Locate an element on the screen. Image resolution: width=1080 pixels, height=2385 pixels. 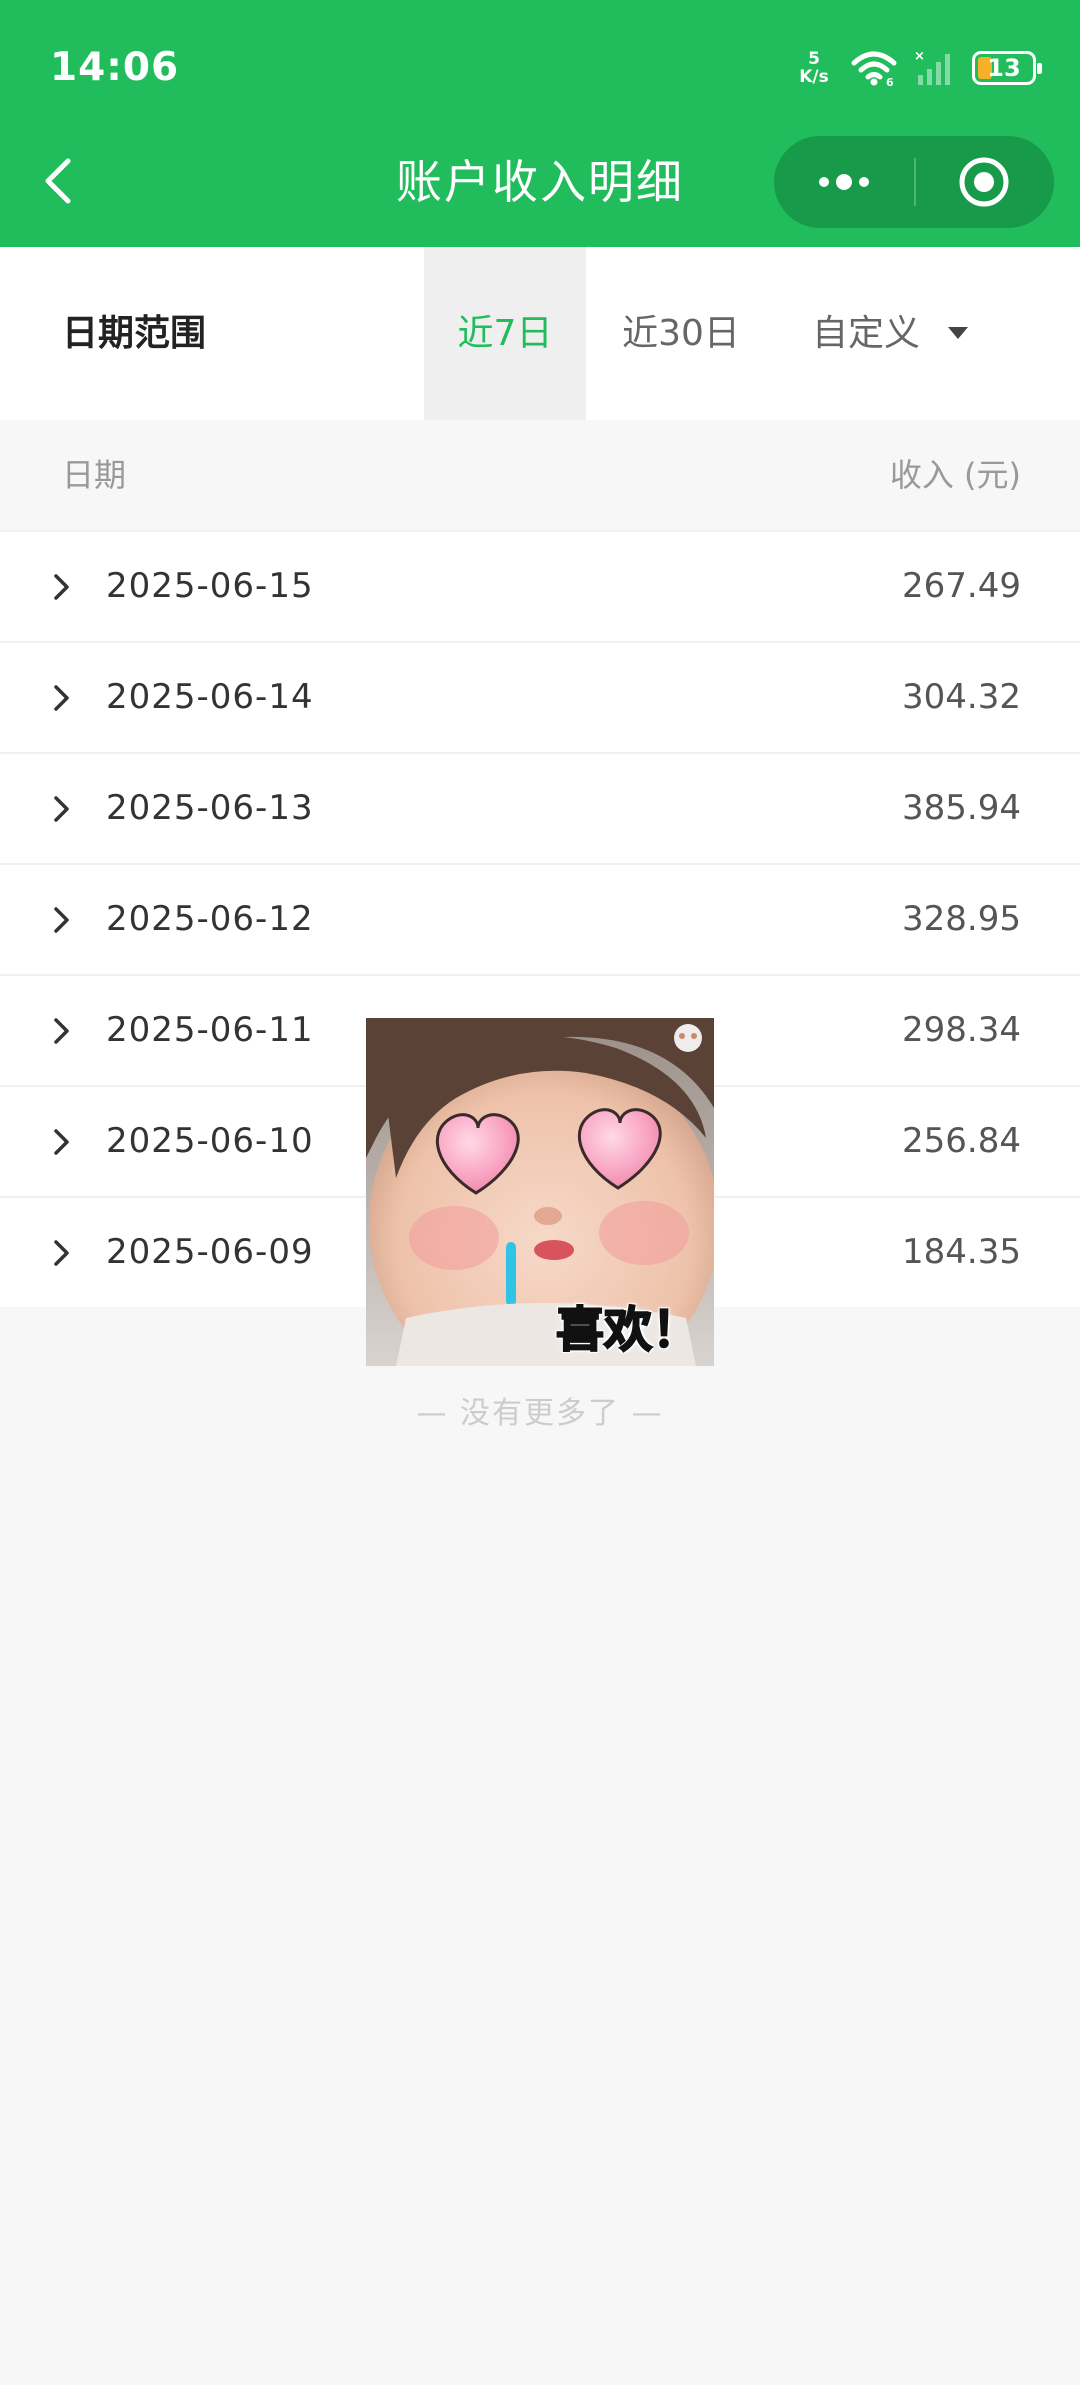
row-amount: 385.94 is located at coordinates (961, 808).